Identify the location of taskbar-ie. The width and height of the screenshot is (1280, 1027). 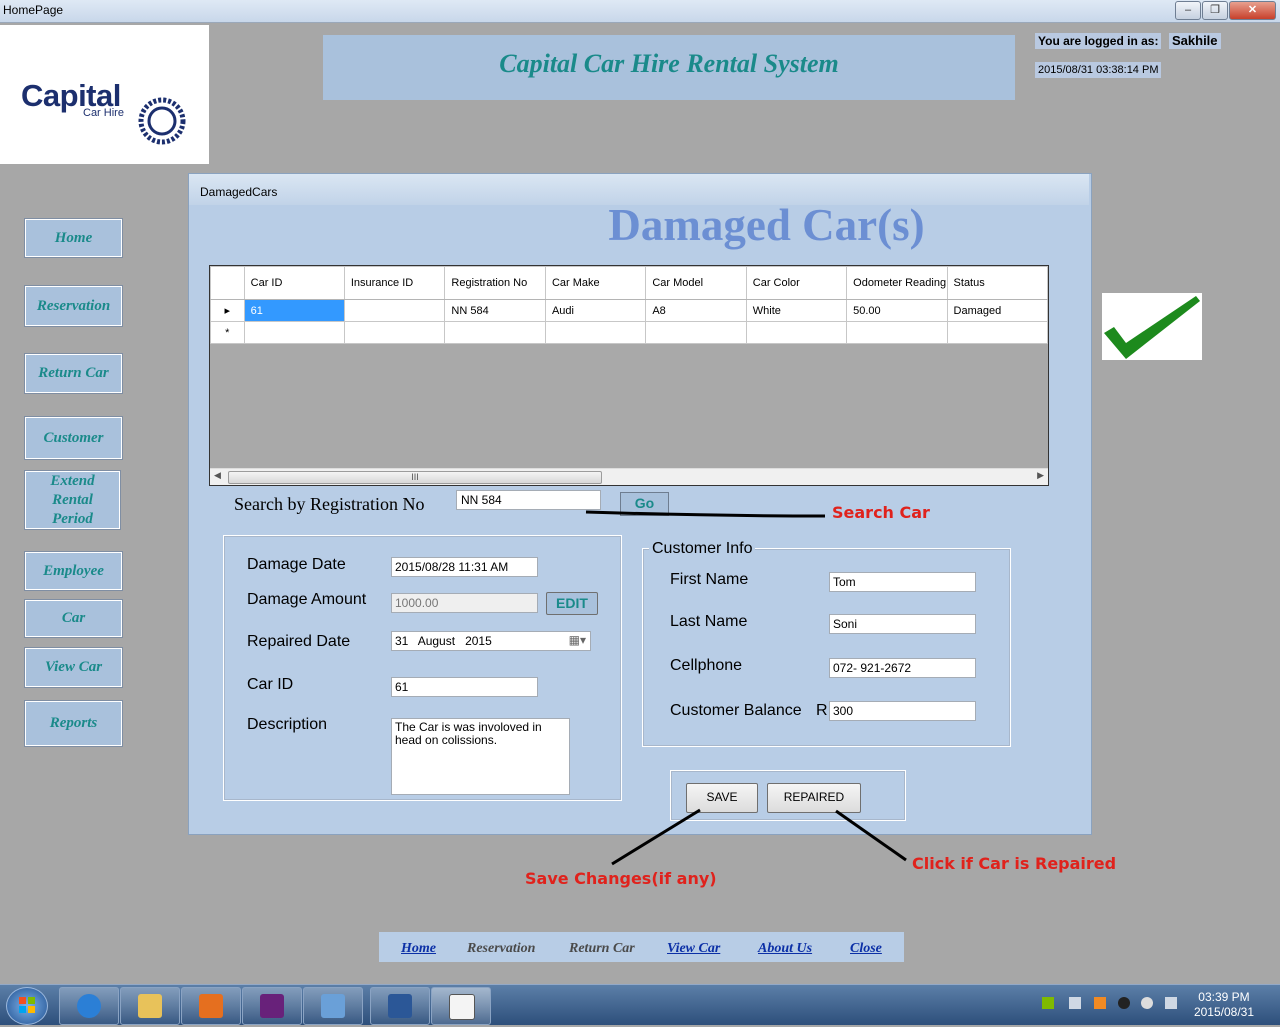
(89, 1006).